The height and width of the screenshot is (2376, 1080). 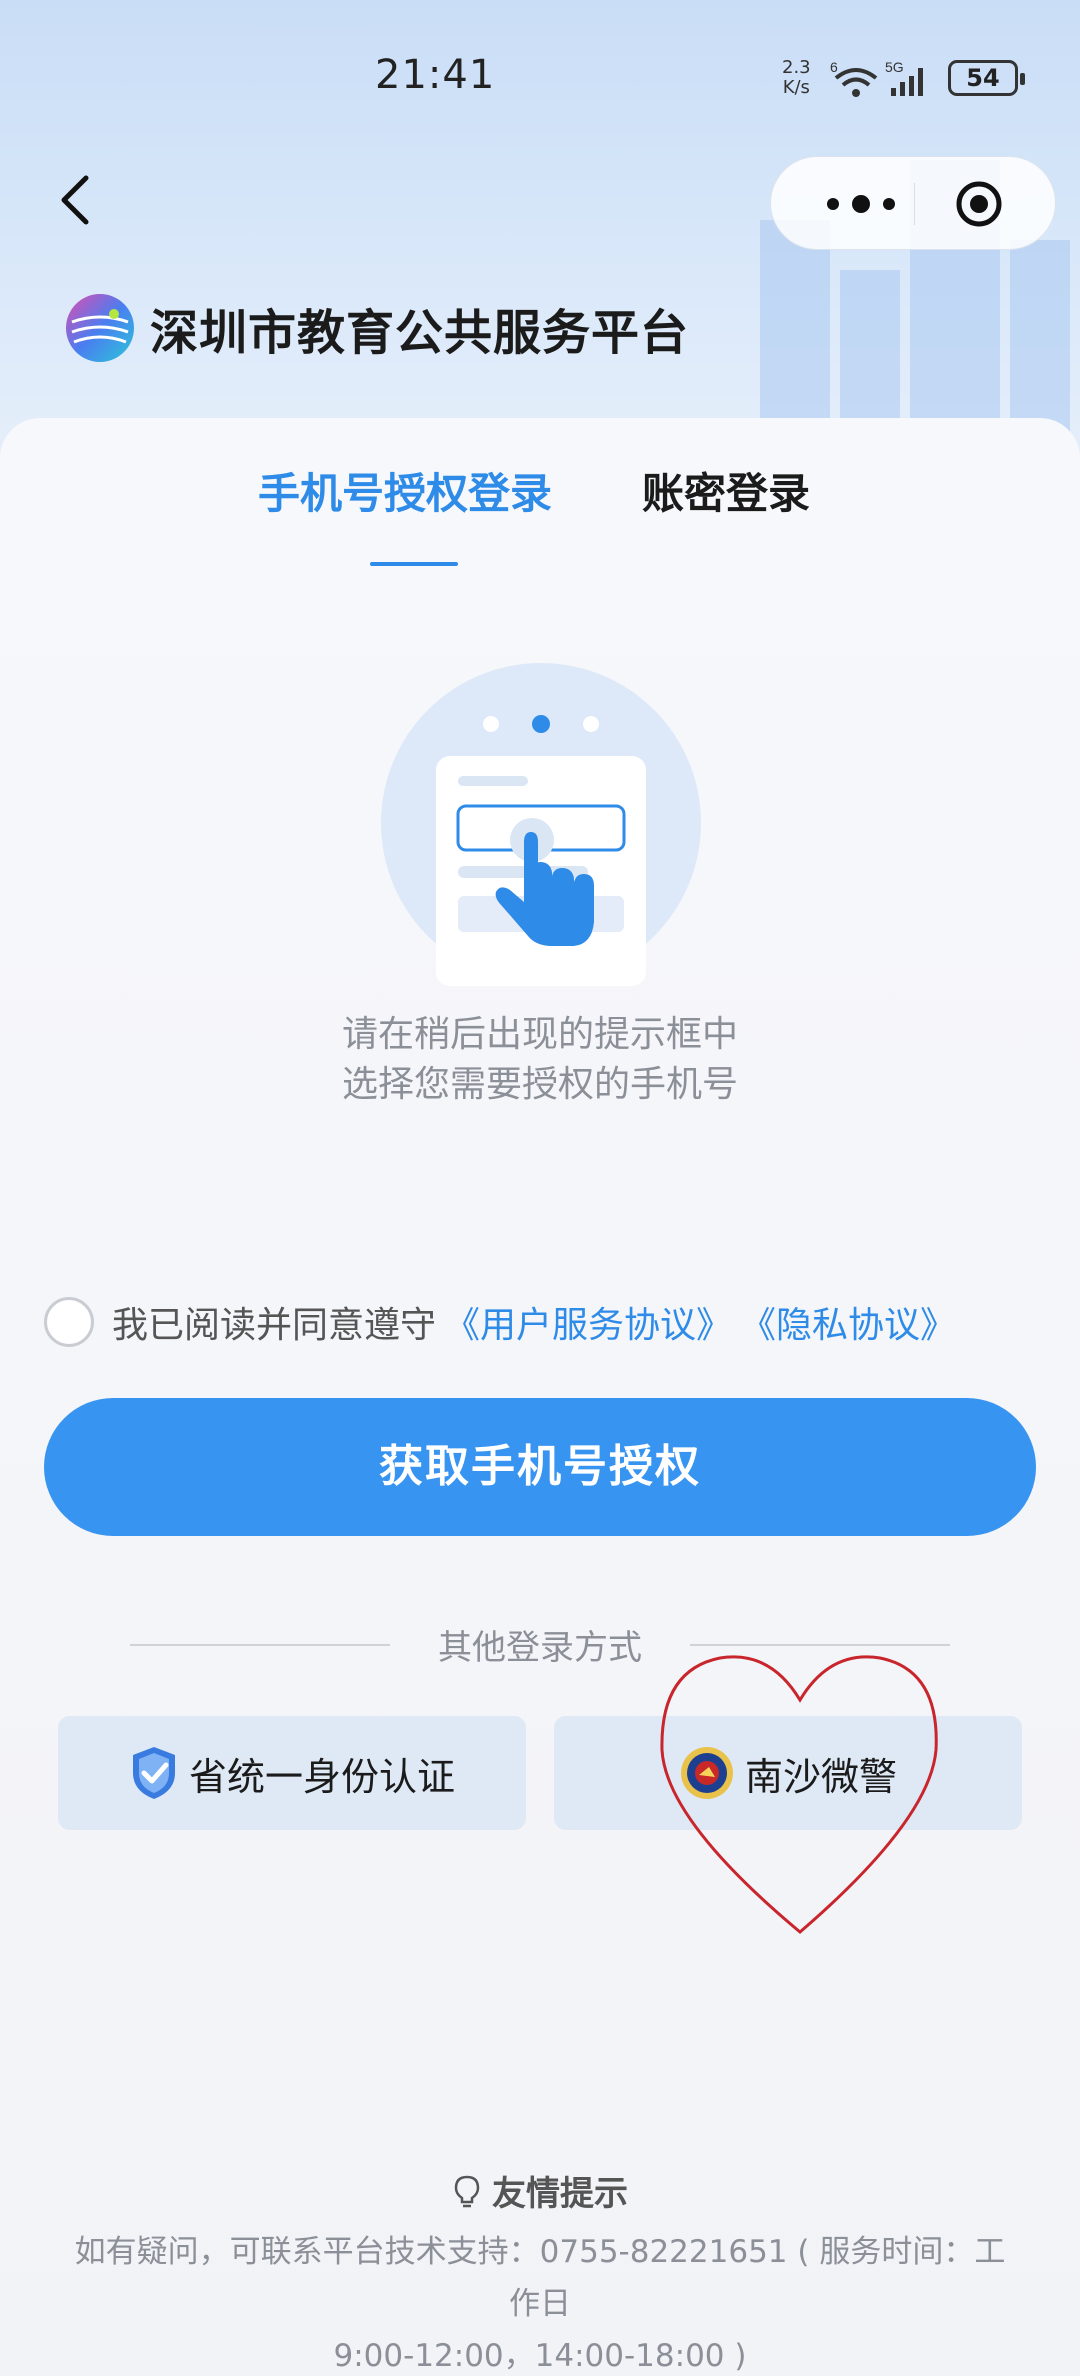 I want to click on target-close-icon, so click(x=979, y=204).